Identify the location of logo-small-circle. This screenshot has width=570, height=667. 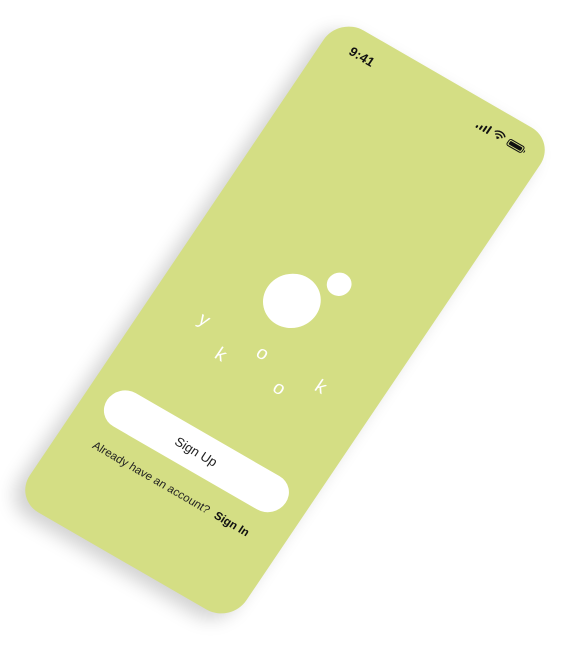
(339, 284).